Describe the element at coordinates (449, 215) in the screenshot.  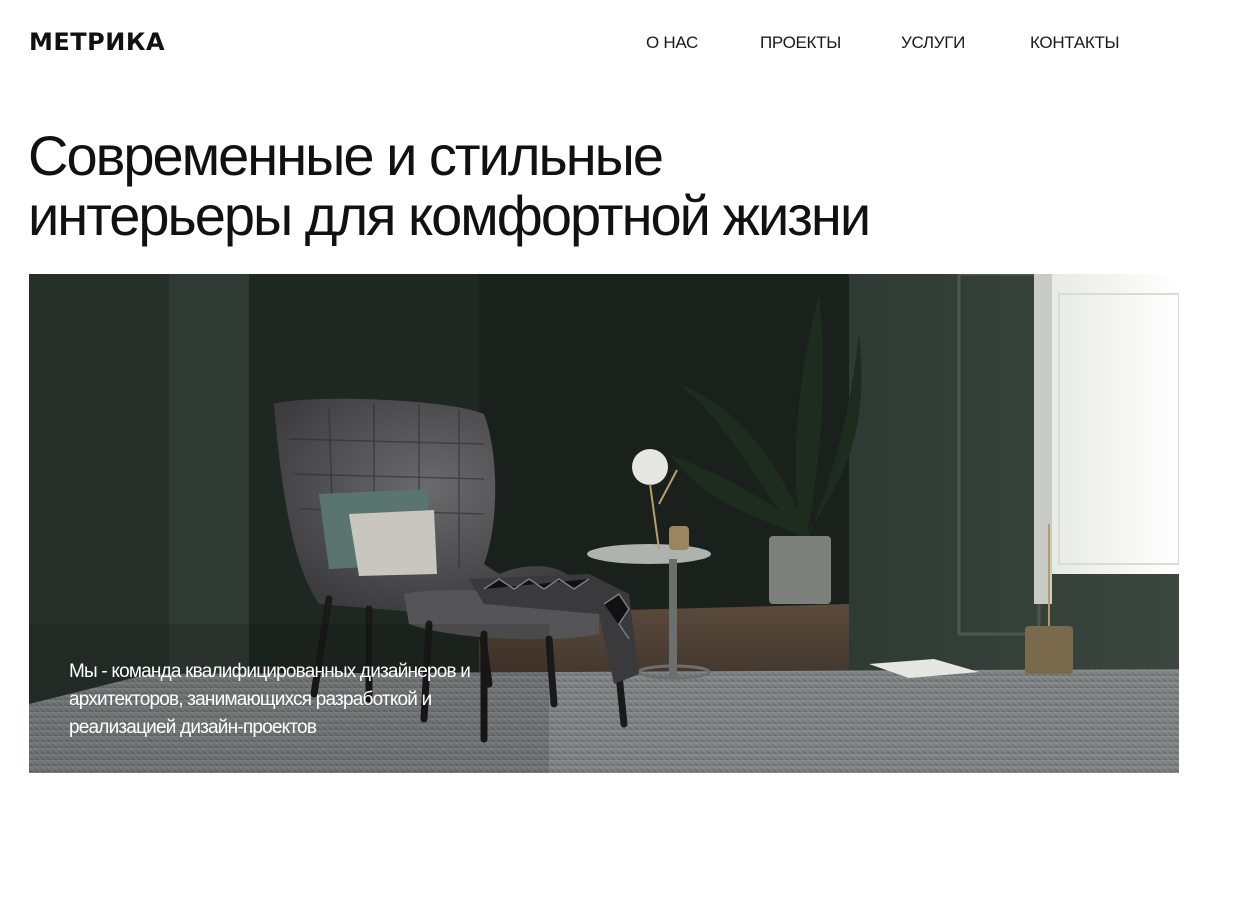
I see `hero-headline-line-2: интерьеры для комфортной жизни` at that location.